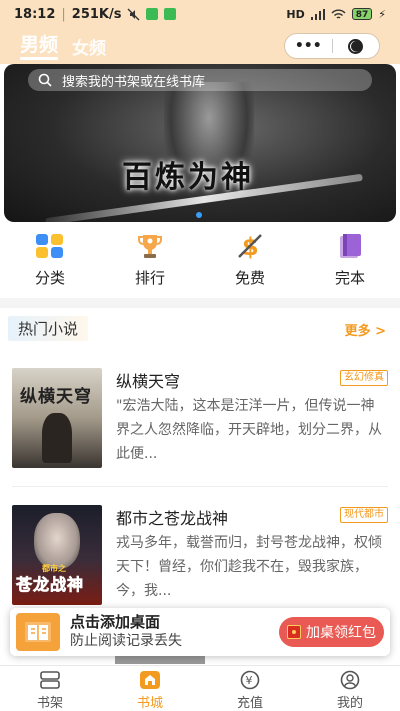  I want to click on red-packet-button: 加桌领红包, so click(331, 632).